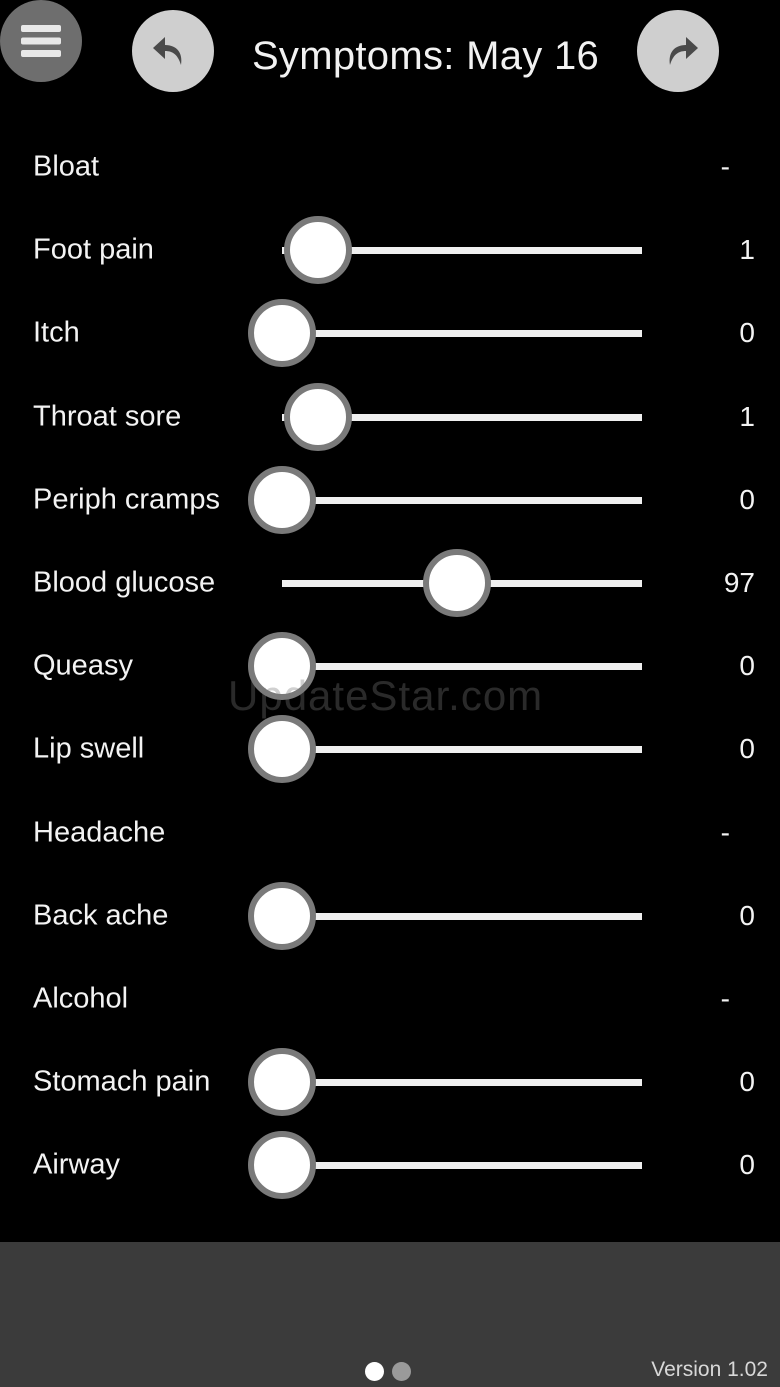  I want to click on symptom-label: Airway, so click(77, 1164).